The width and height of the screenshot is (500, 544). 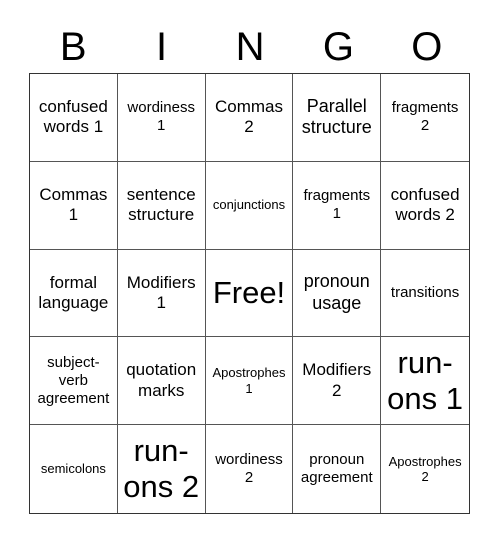 I want to click on bingo-cell: semicolons, so click(x=74, y=469).